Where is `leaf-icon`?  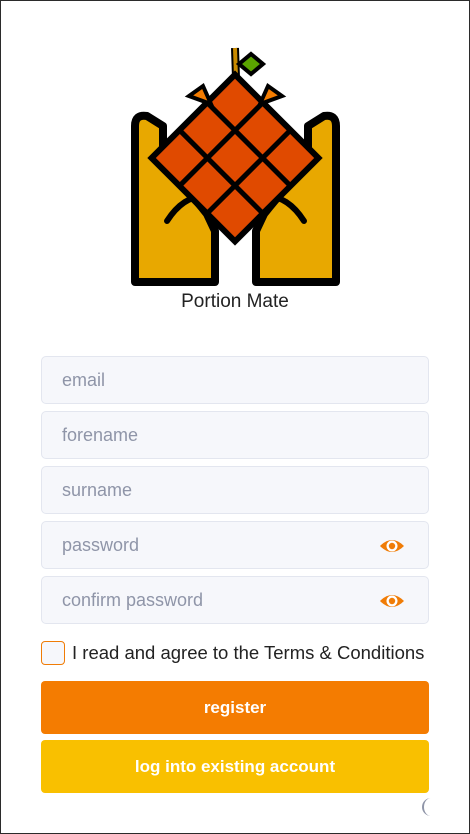
leaf-icon is located at coordinates (251, 64).